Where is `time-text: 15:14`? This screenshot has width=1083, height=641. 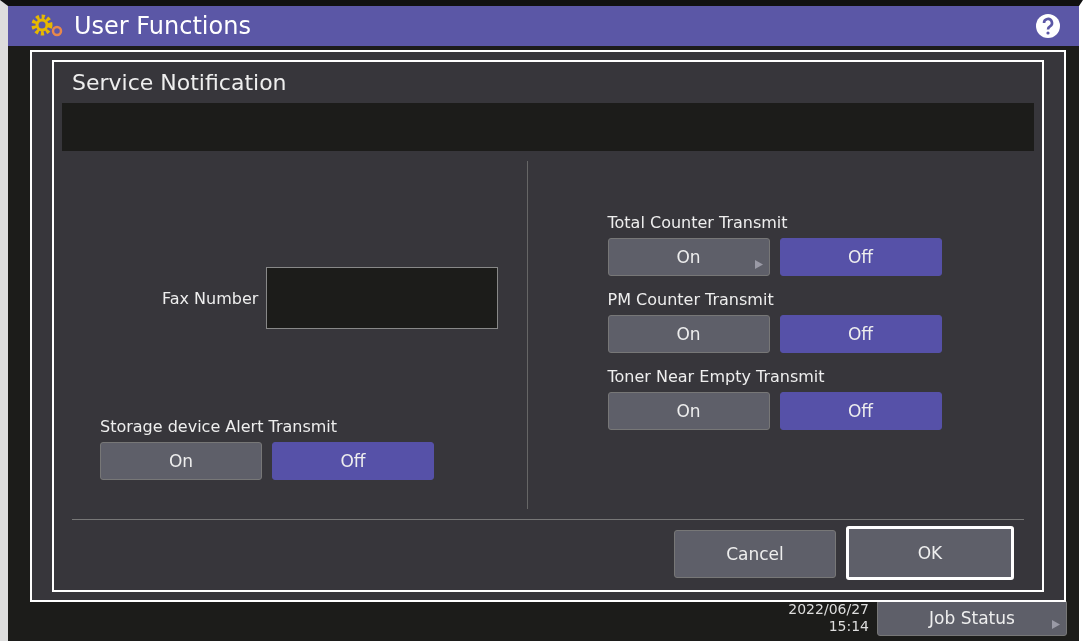 time-text: 15:14 is located at coordinates (848, 626).